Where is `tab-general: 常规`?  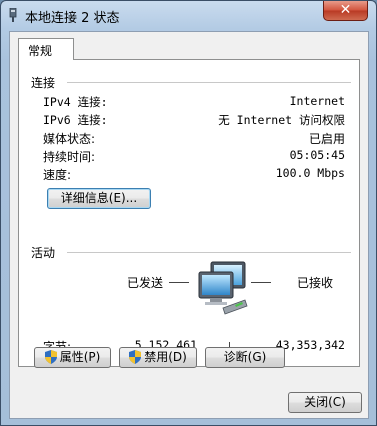
tab-general: 常规 is located at coordinates (46, 49).